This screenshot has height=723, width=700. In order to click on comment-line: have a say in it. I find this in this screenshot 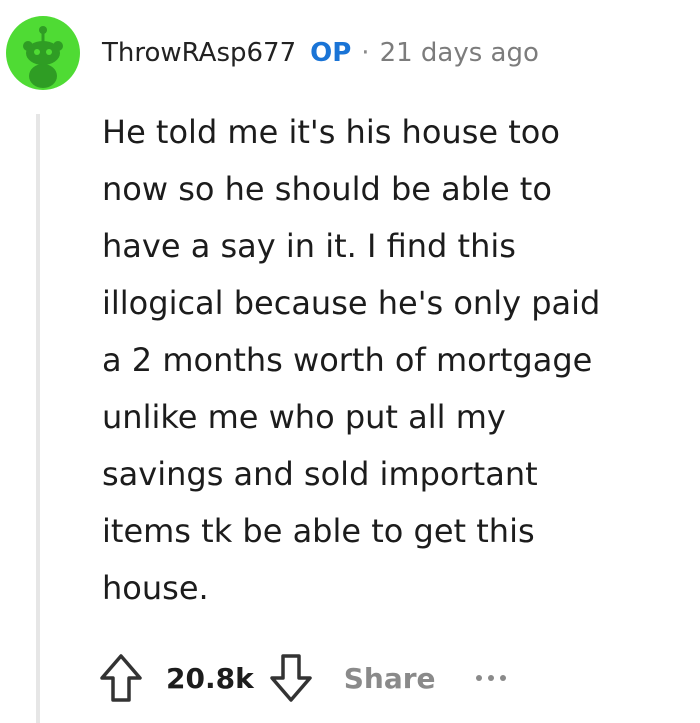, I will do `click(309, 246)`.